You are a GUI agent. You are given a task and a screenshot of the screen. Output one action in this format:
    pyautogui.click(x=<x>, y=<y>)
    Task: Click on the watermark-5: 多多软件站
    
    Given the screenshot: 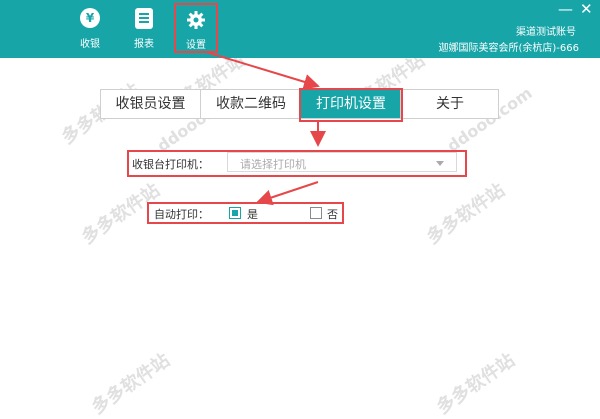 What is the action you would take?
    pyautogui.click(x=465, y=214)
    